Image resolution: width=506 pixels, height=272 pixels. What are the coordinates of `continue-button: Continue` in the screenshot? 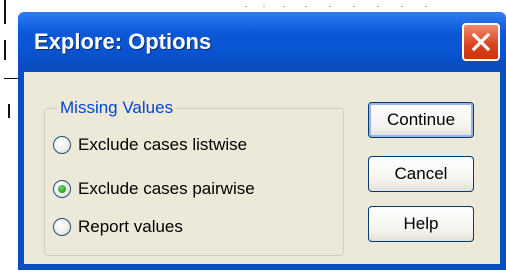 It's located at (421, 120).